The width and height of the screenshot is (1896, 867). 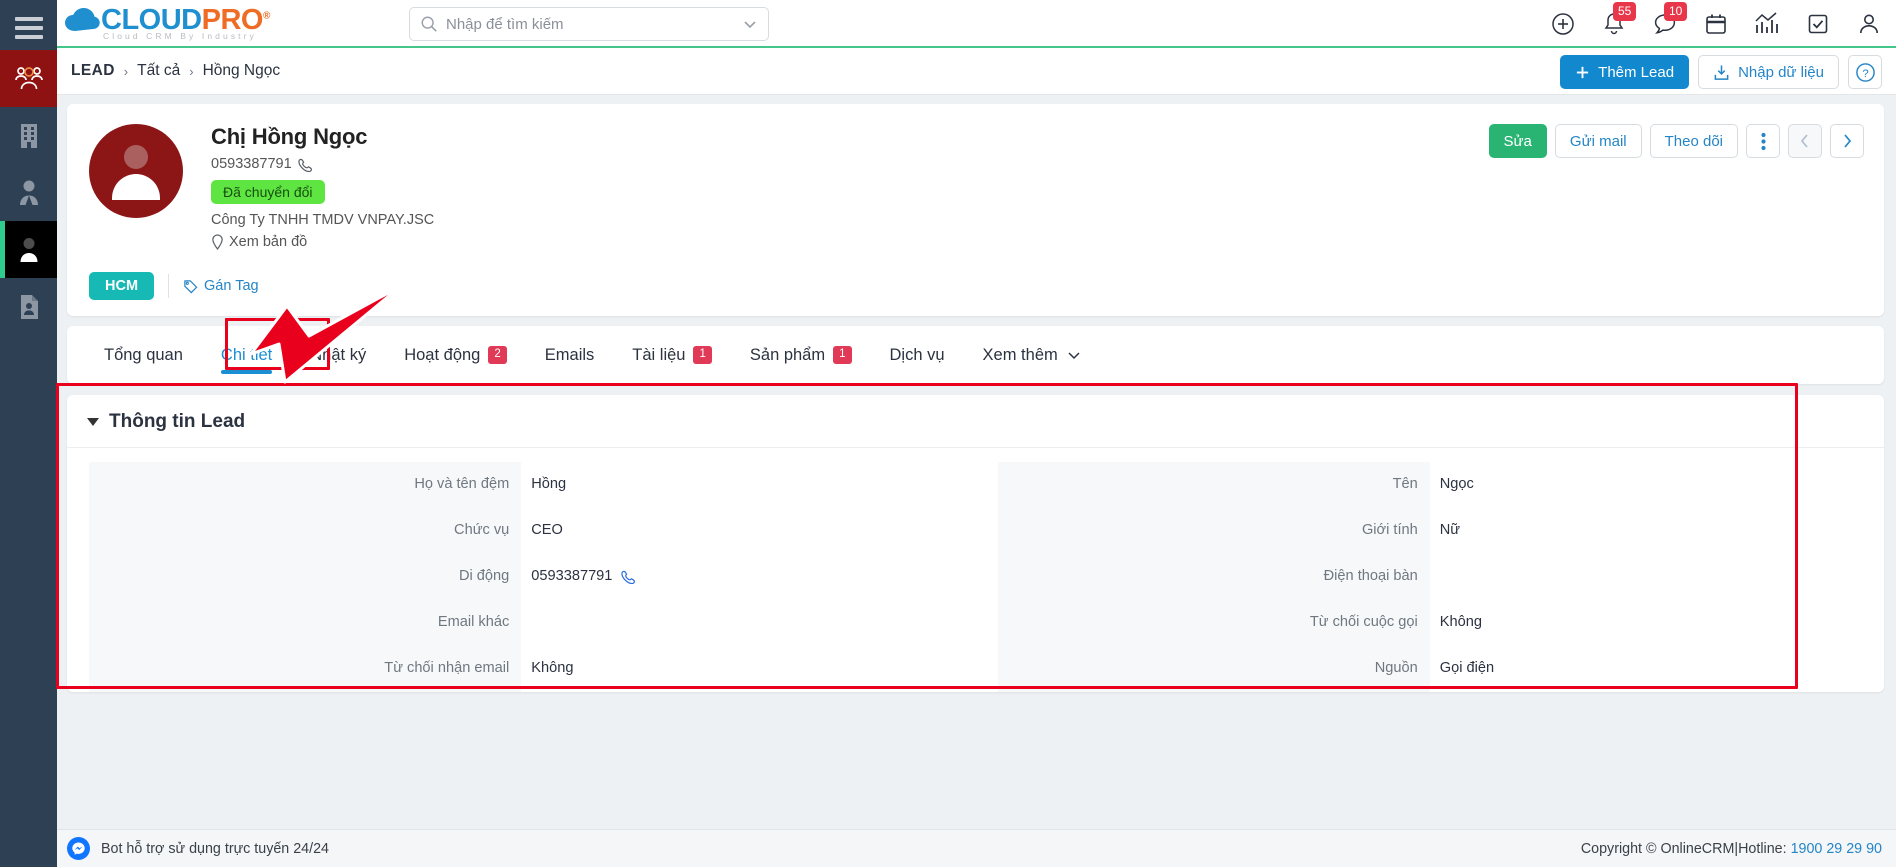 What do you see at coordinates (28, 433) in the screenshot?
I see `left-sidebar` at bounding box center [28, 433].